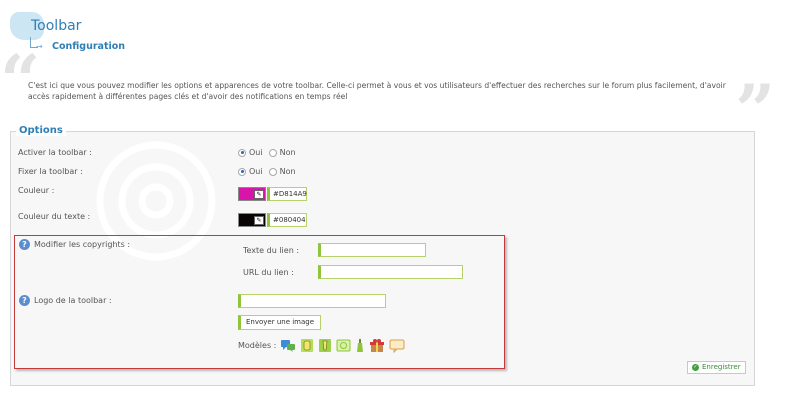 Image resolution: width=799 pixels, height=410 pixels. I want to click on save-button: ✓ Enregistrer, so click(716, 367).